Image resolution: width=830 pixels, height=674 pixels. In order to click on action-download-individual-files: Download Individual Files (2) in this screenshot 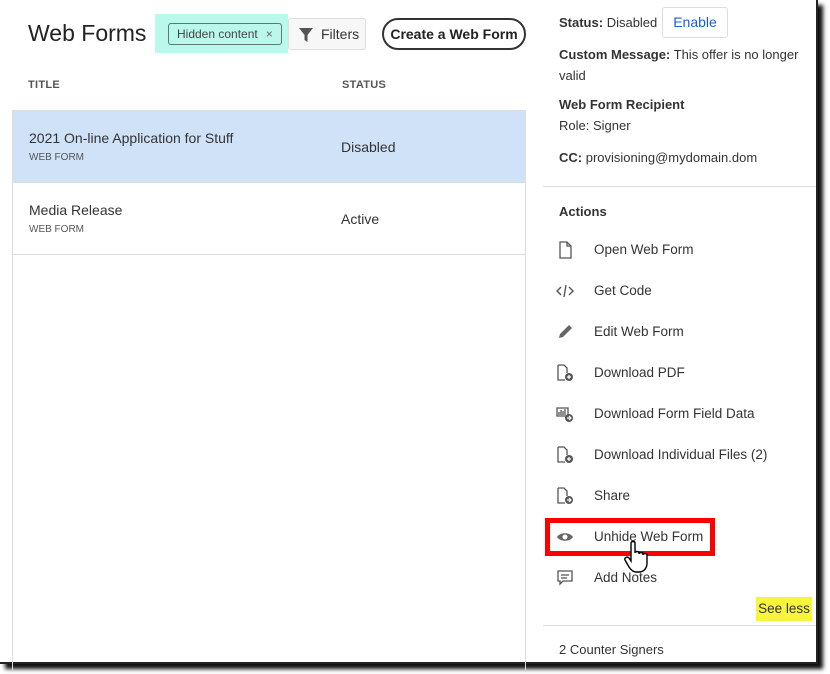, I will do `click(679, 455)`.